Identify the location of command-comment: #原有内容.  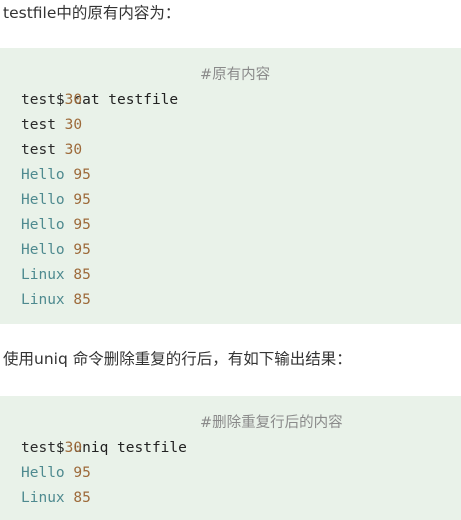
(235, 75).